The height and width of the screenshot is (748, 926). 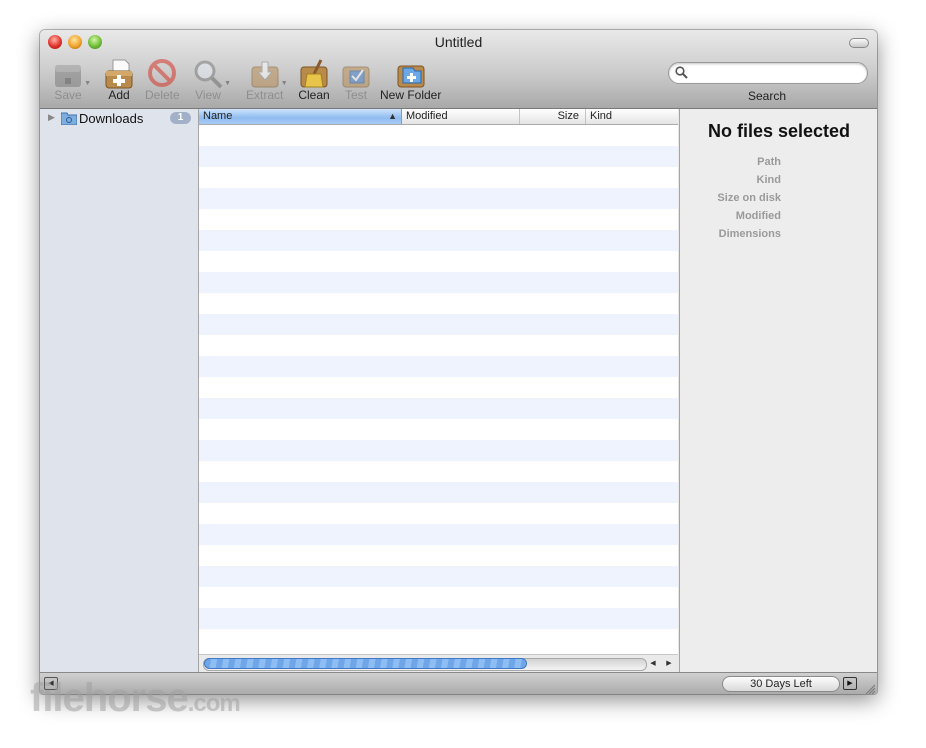 What do you see at coordinates (768, 180) in the screenshot?
I see `info-field-kind: Kind` at bounding box center [768, 180].